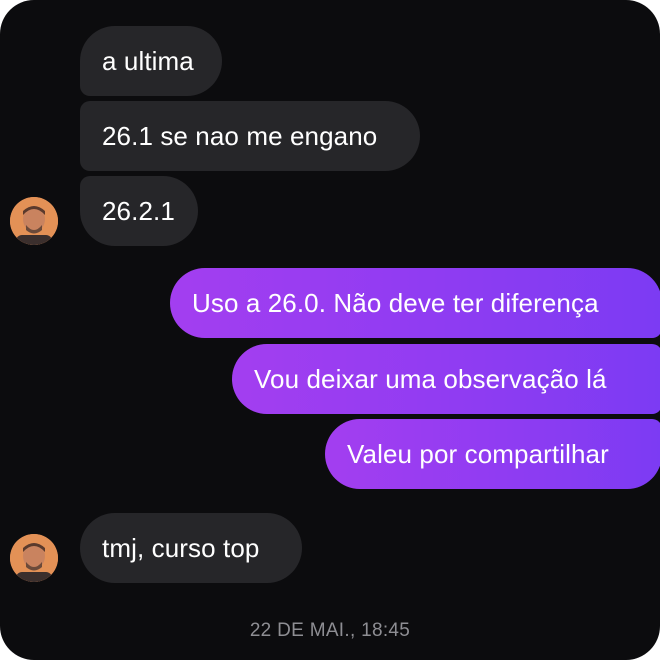 The image size is (660, 660). I want to click on message-bubble-incoming: 26.1 se nao me engano, so click(250, 136).